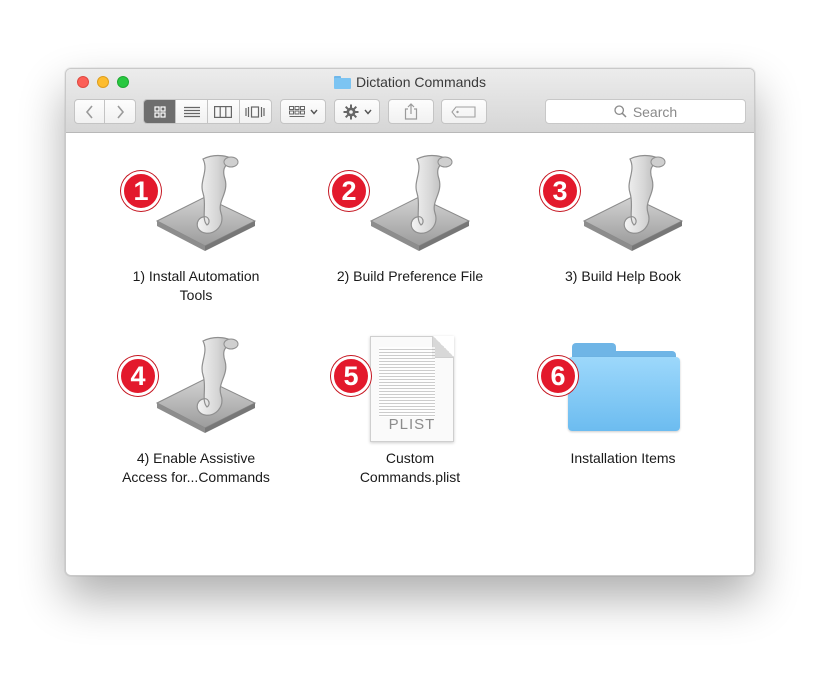 Image resolution: width=820 pixels, height=678 pixels. I want to click on view-mode-control, so click(207, 111).